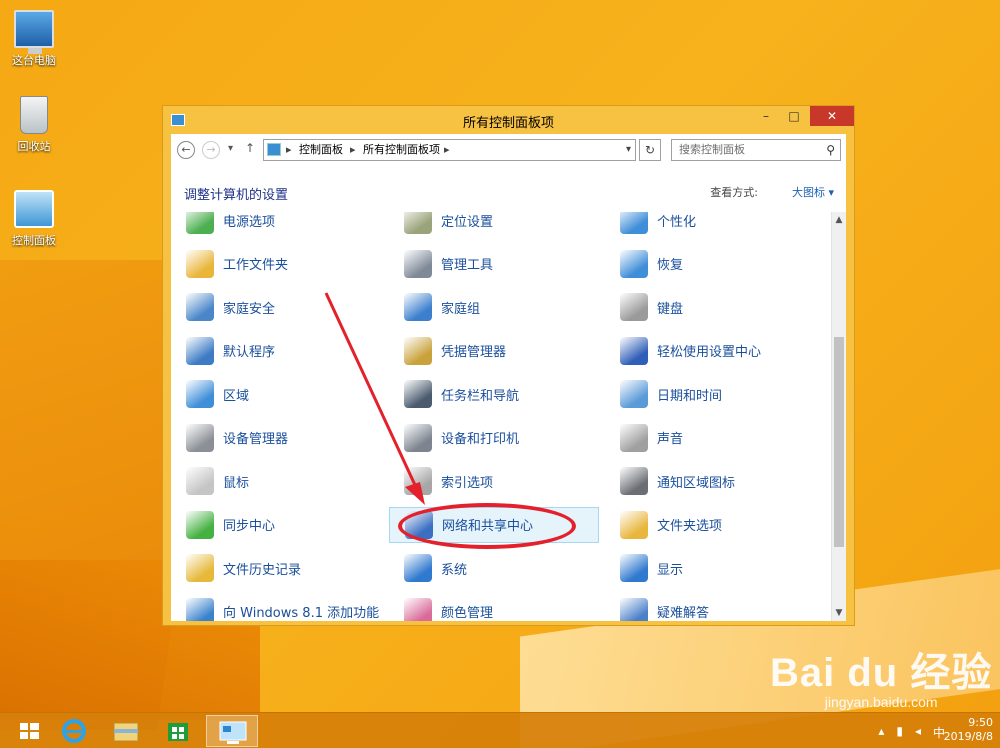 This screenshot has width=1000, height=748. I want to click on file-explorer-button, so click(126, 731).